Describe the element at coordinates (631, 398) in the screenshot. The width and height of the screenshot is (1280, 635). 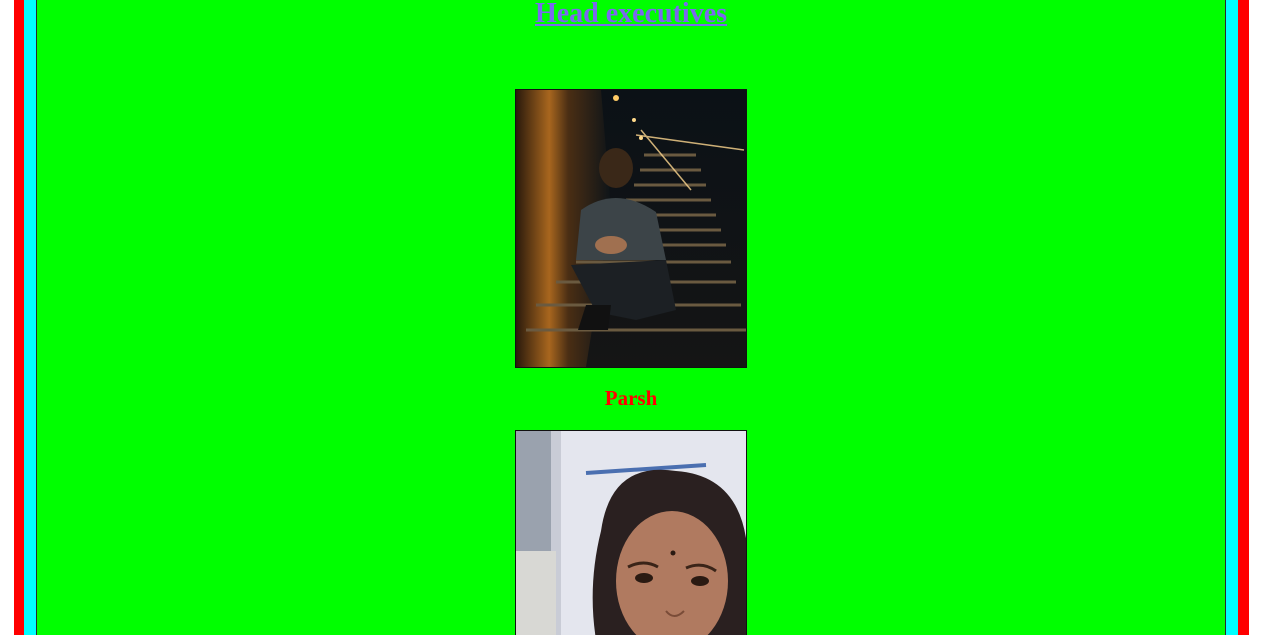
I see `executive-name: Parsh` at that location.